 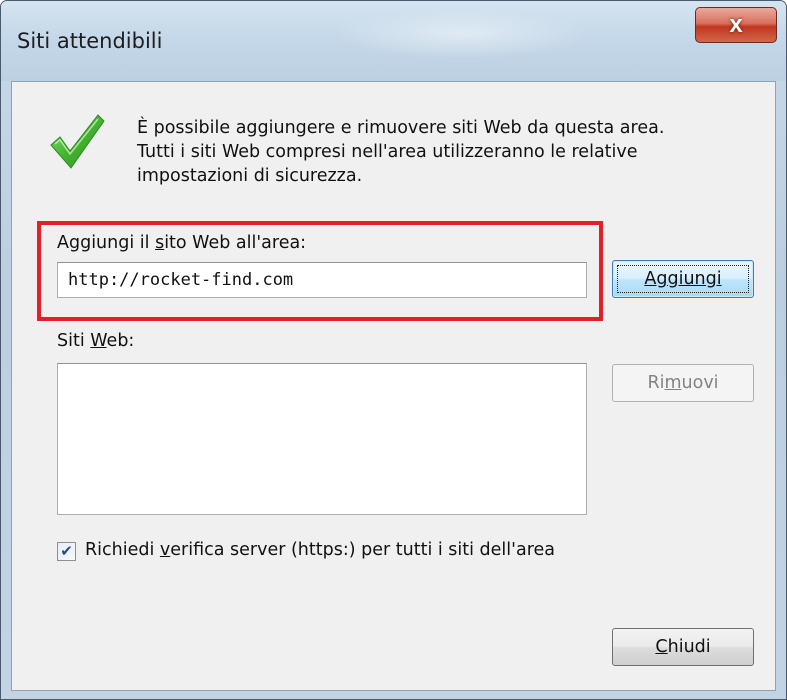 I want to click on require-https-checkbox: ✔, so click(x=66, y=551).